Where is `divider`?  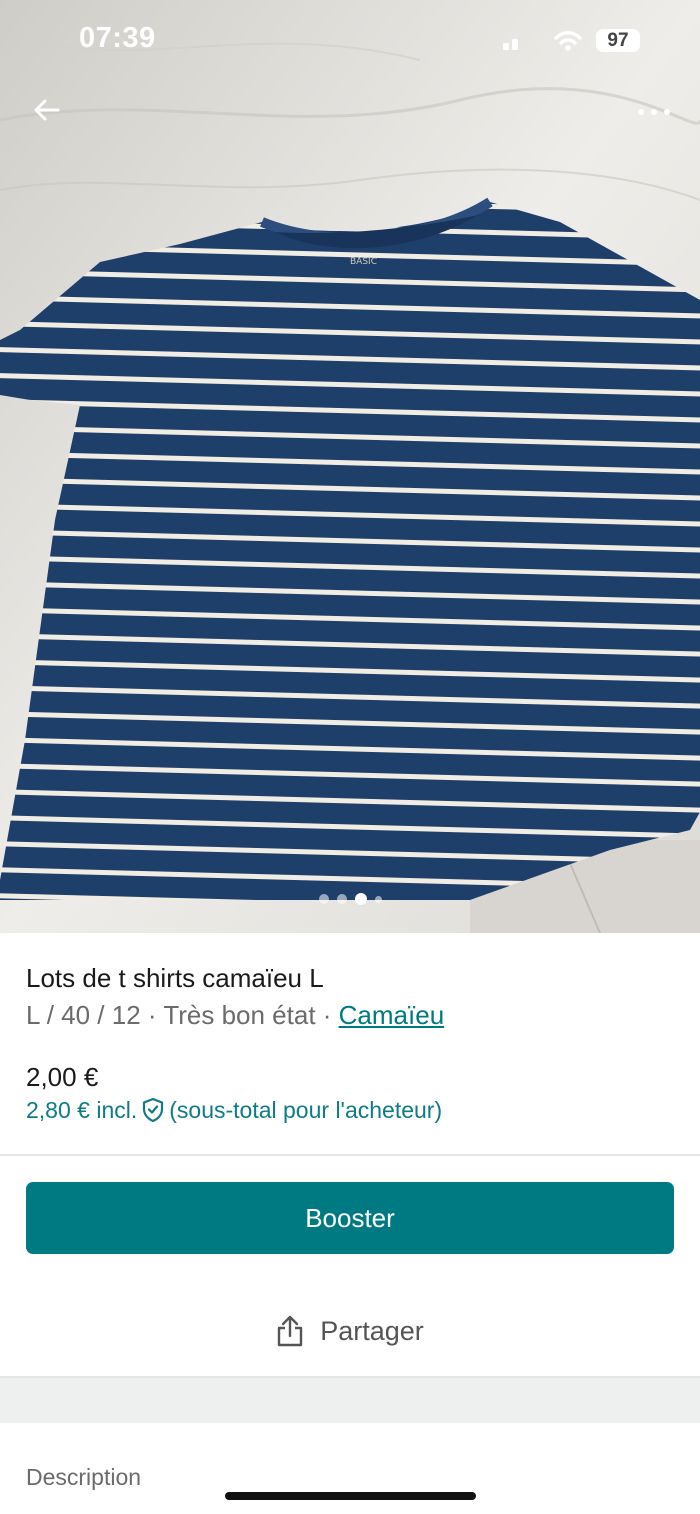
divider is located at coordinates (350, 1155).